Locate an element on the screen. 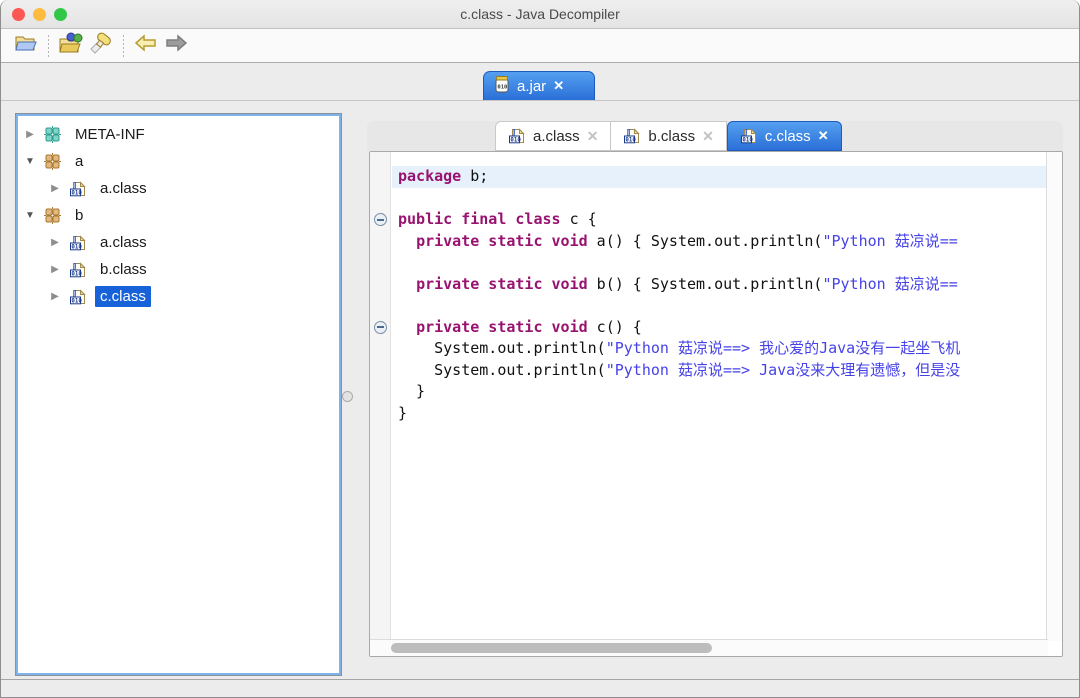  tree-item-label: b.class is located at coordinates (123, 269).